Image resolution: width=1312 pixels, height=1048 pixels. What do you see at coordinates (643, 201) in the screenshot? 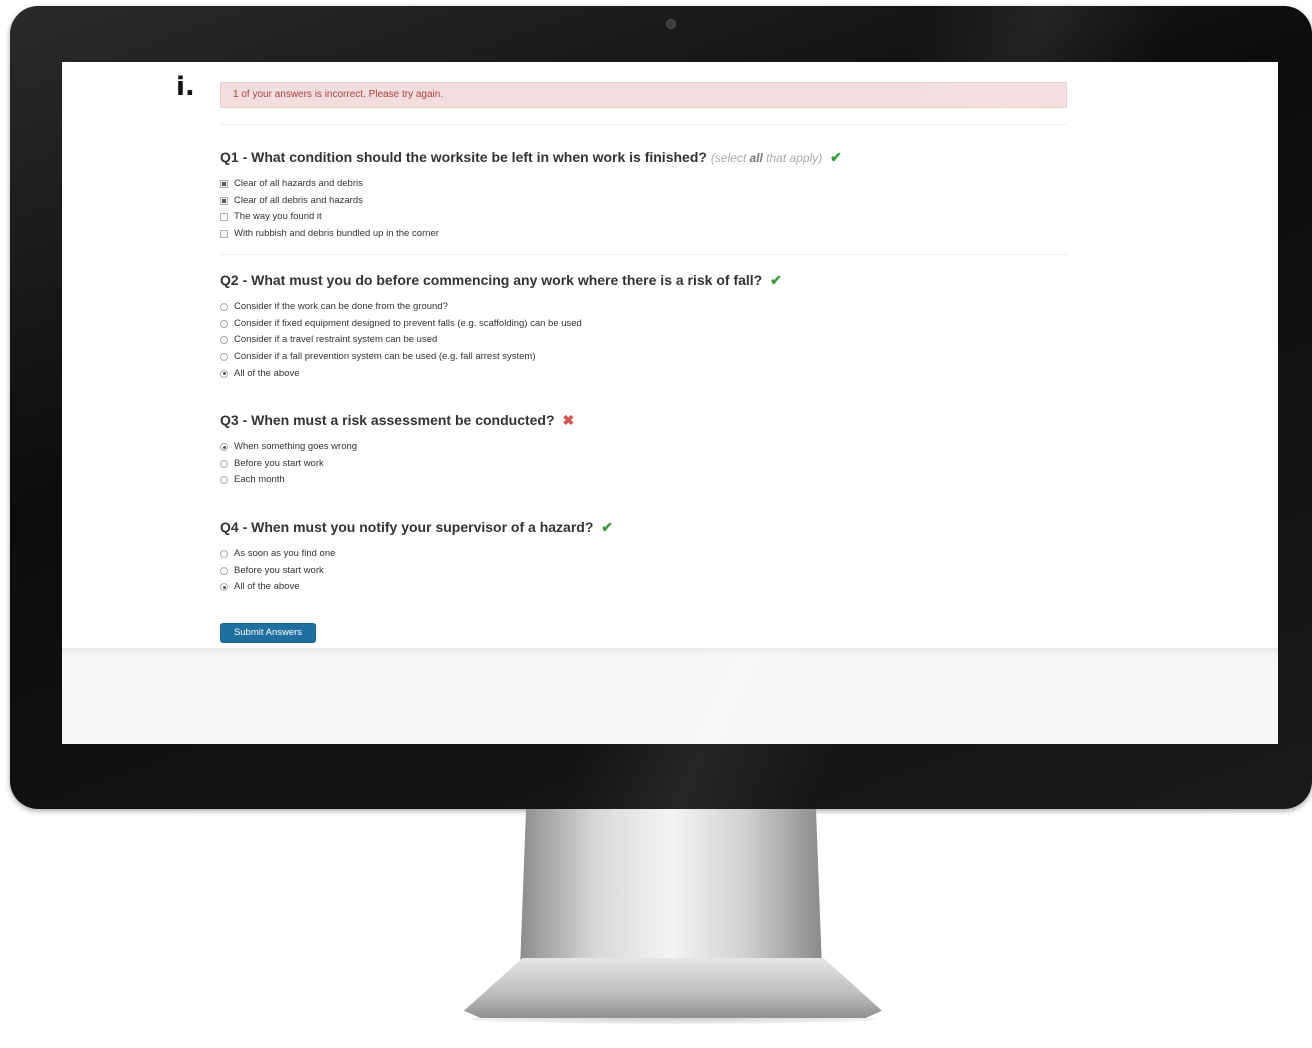
I see `option-1-2: Clear of all debris and hazards` at bounding box center [643, 201].